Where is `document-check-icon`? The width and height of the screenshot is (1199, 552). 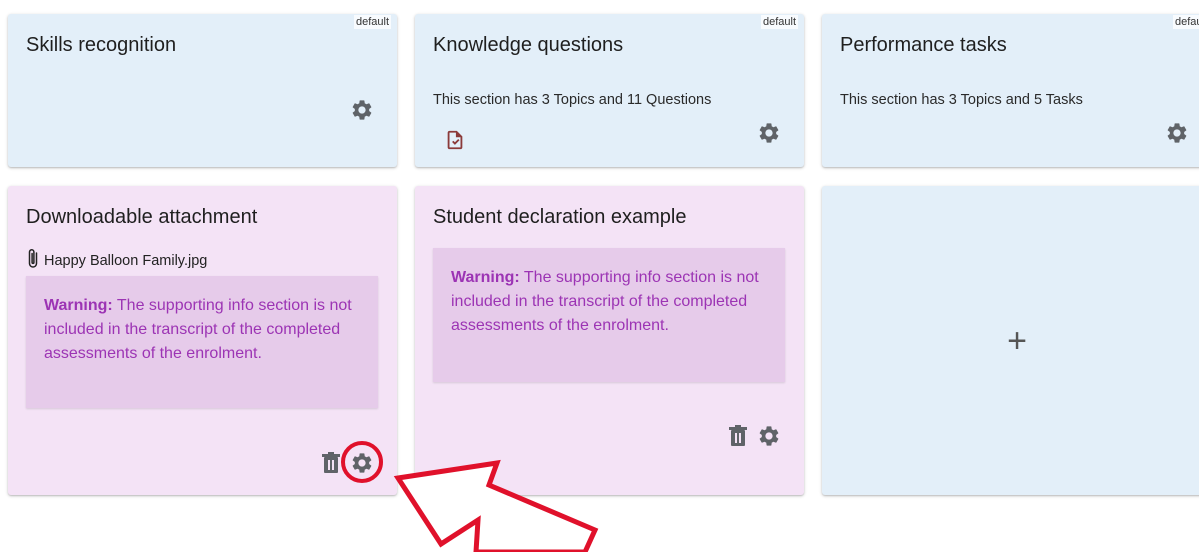
document-check-icon is located at coordinates (455, 140).